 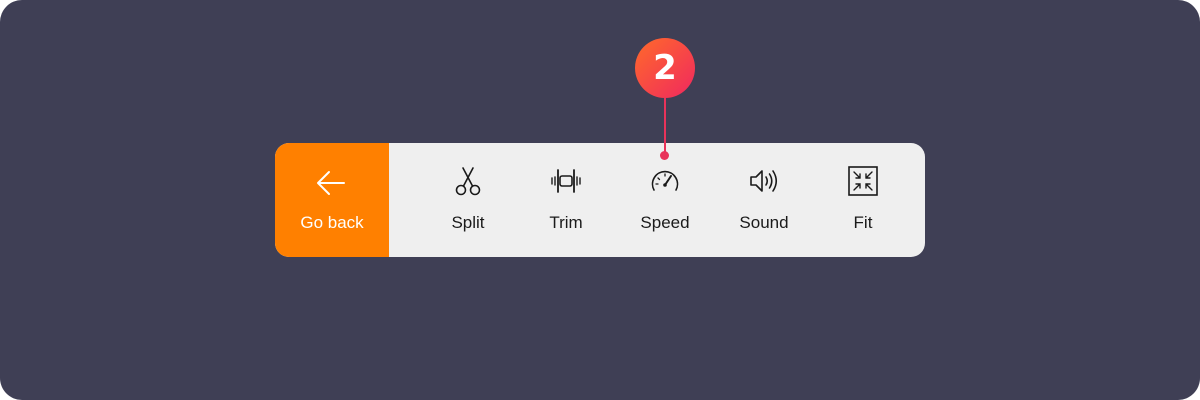 I want to click on scissors-icon, so click(x=468, y=181).